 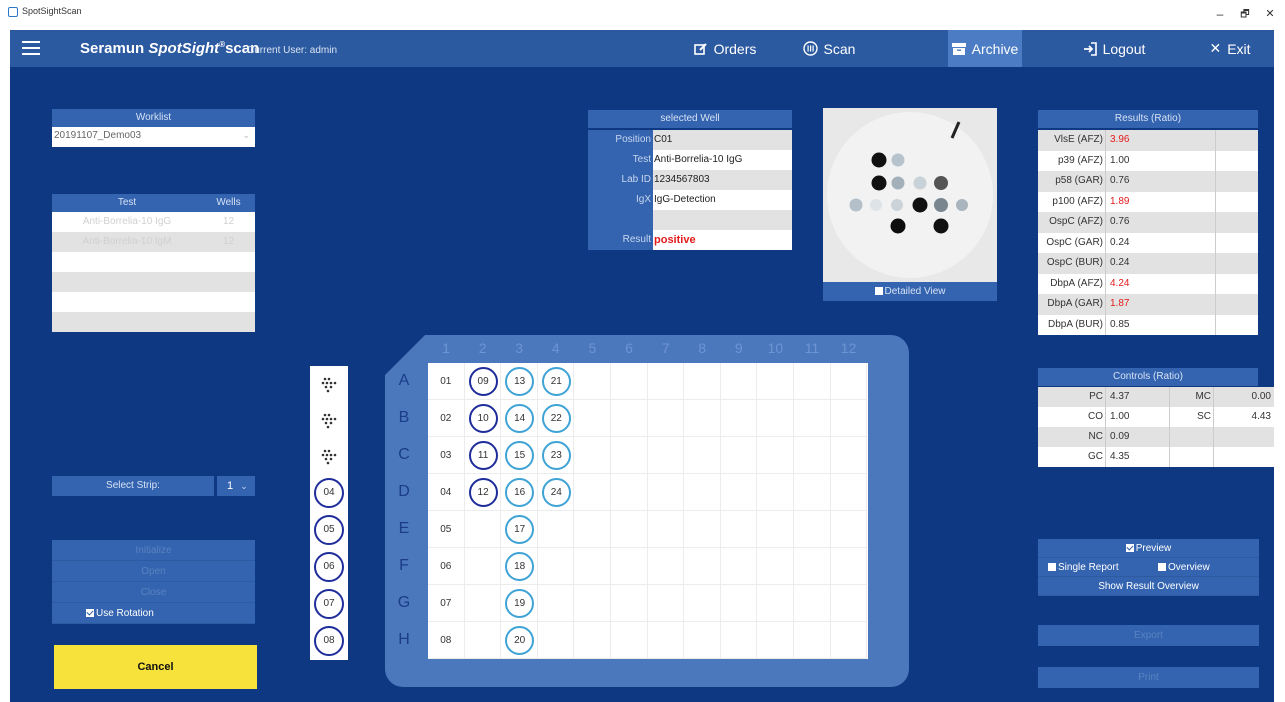 I want to click on preview-checkbox: Preview, so click(x=1148, y=548).